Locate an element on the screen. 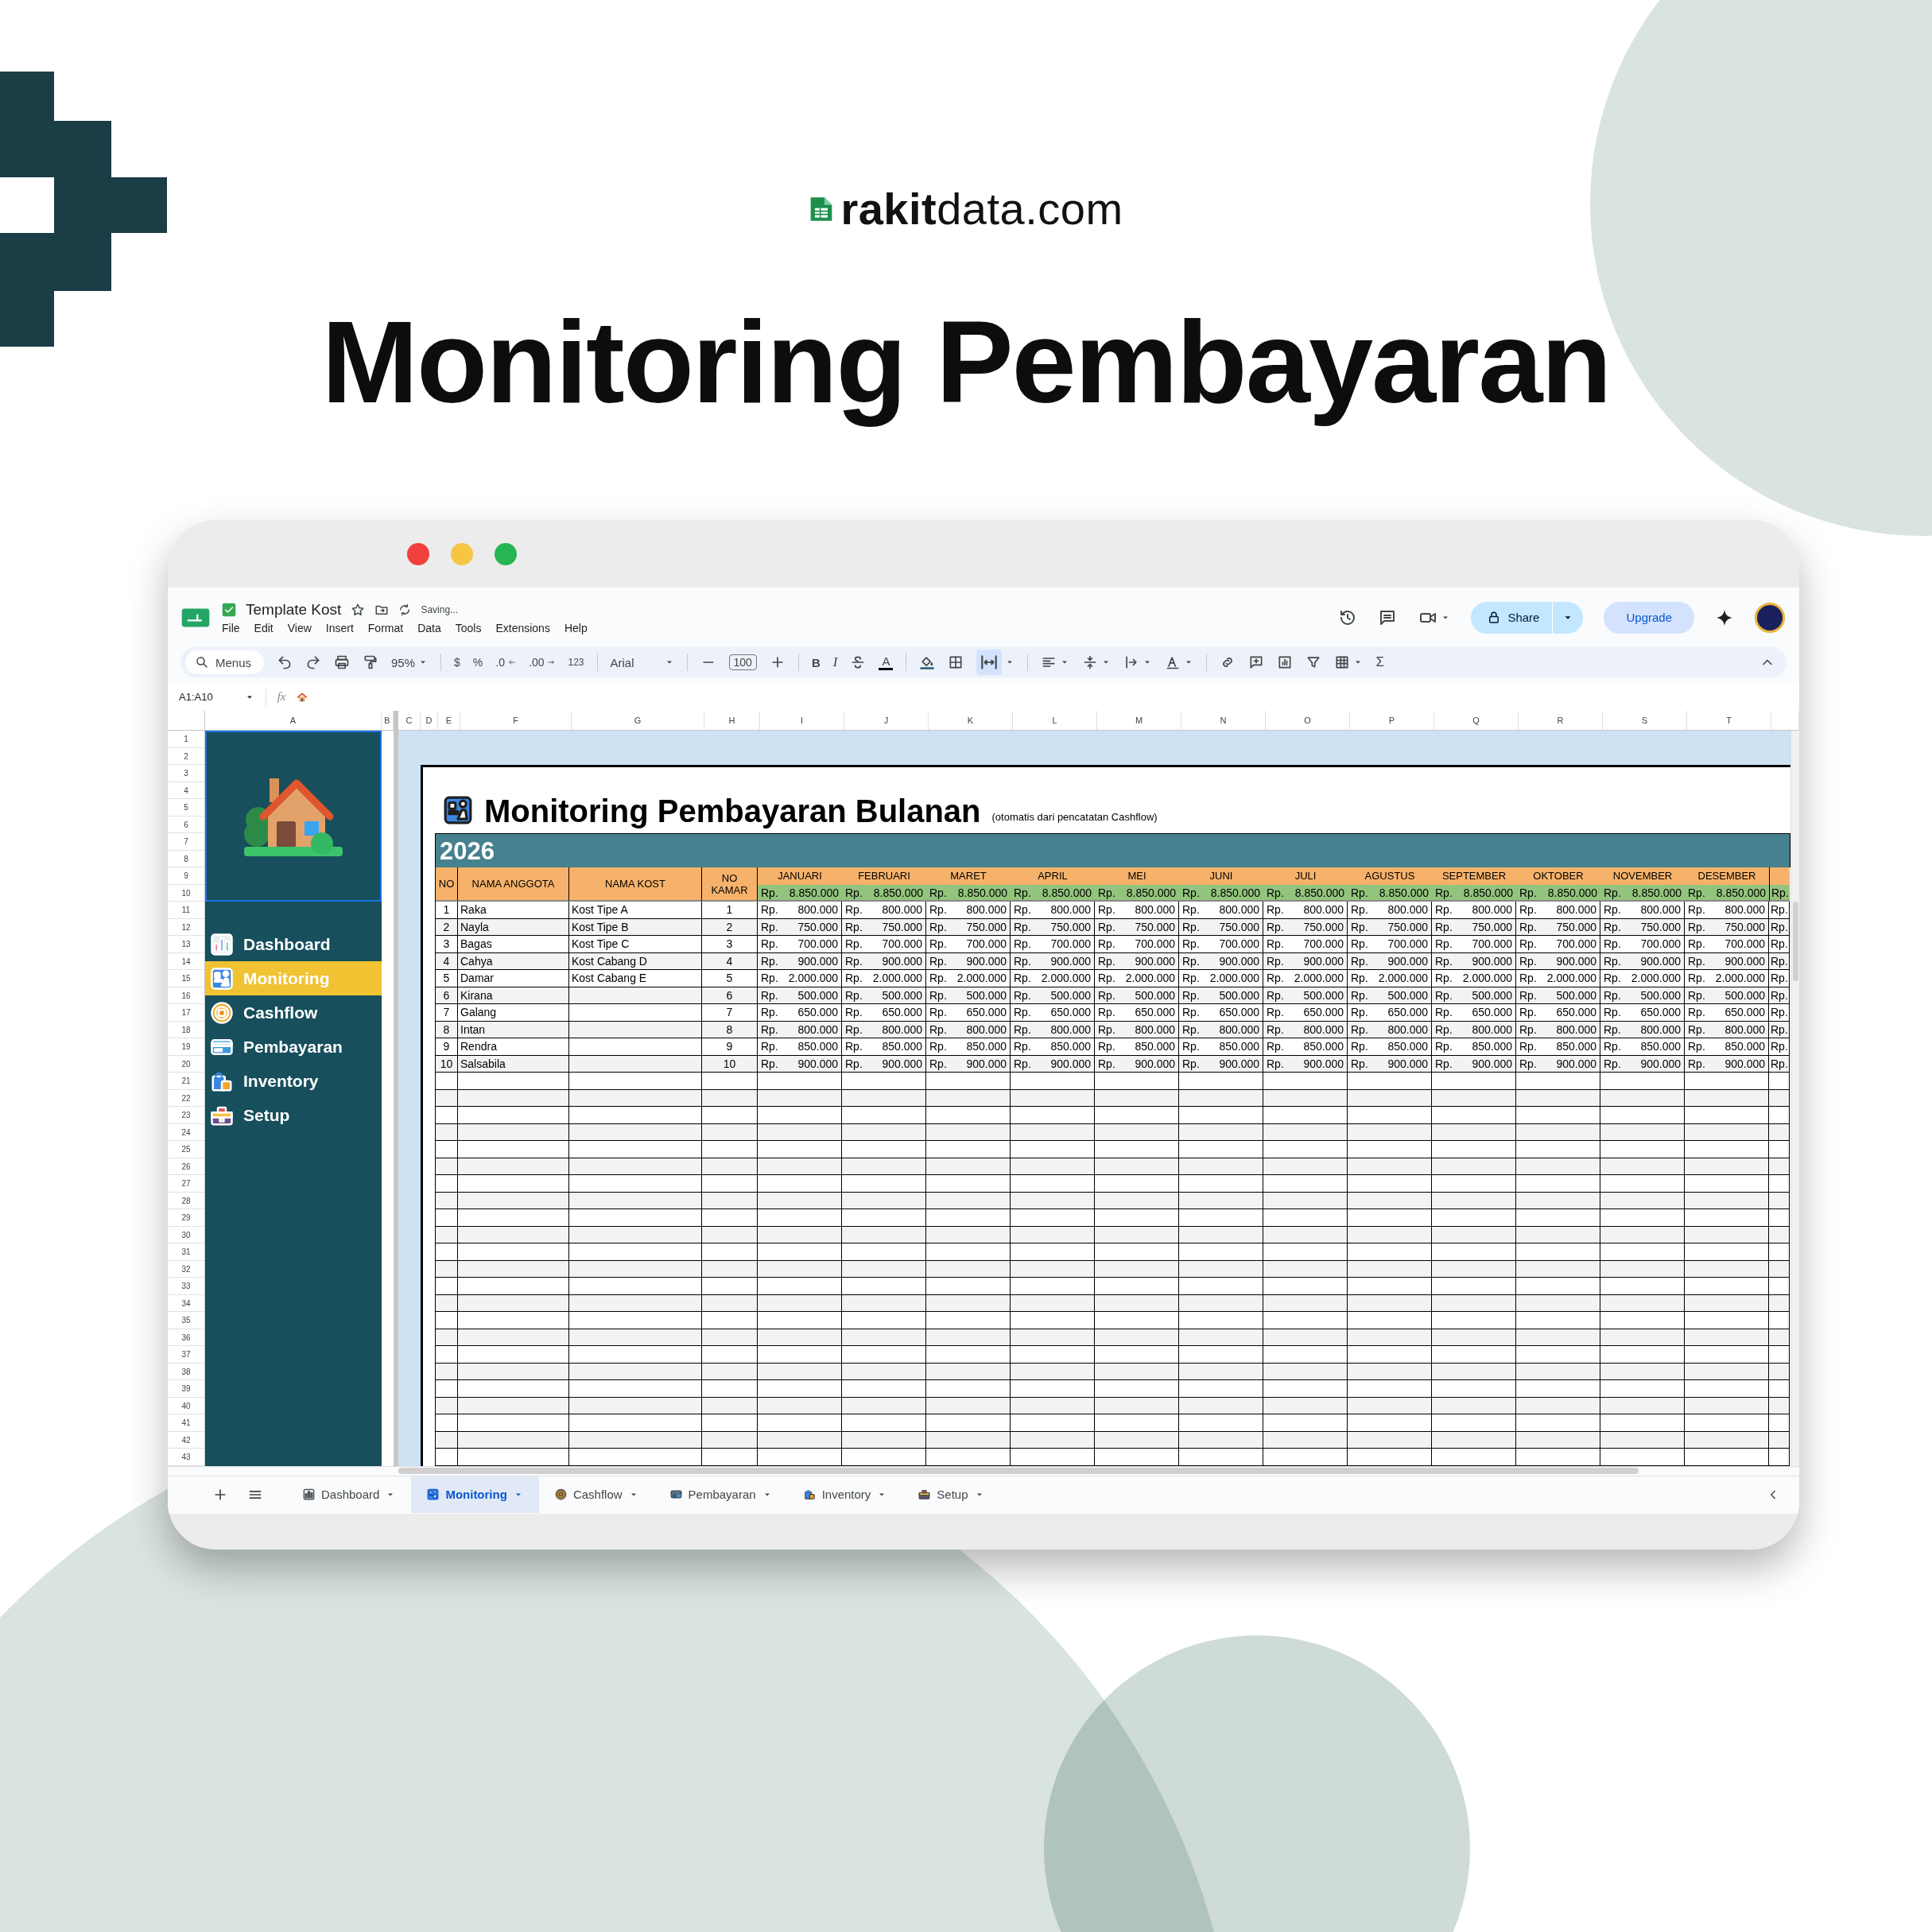  row-header: 18 is located at coordinates (186, 1029).